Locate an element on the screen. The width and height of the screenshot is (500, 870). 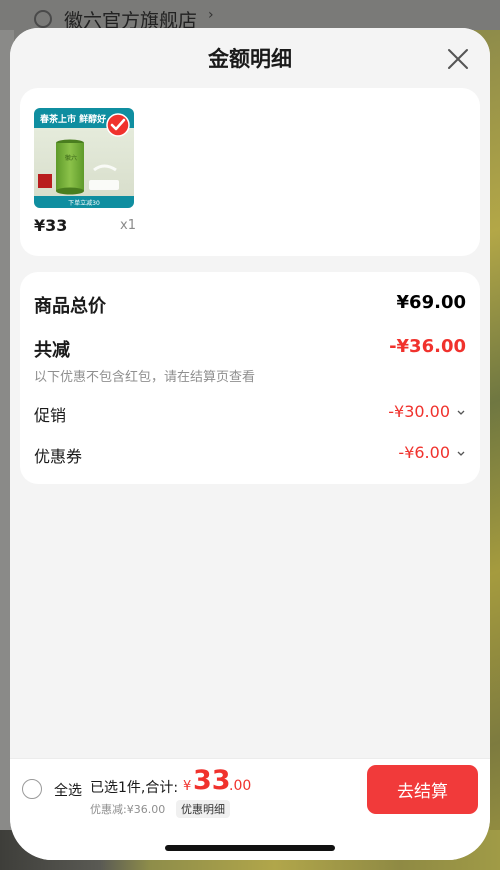
total-price-value: ¥69.00 is located at coordinates (431, 302).